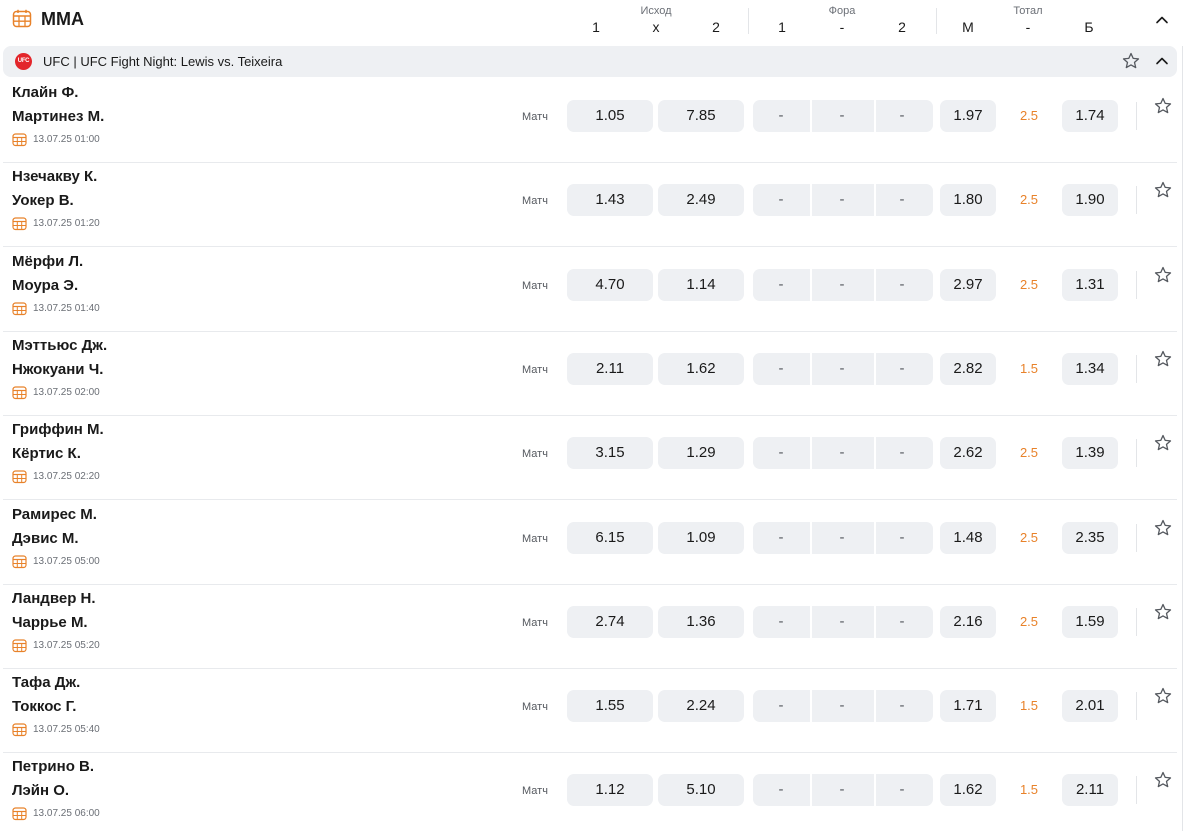  Describe the element at coordinates (610, 706) in the screenshot. I see `odd-button-1: 1.55` at that location.